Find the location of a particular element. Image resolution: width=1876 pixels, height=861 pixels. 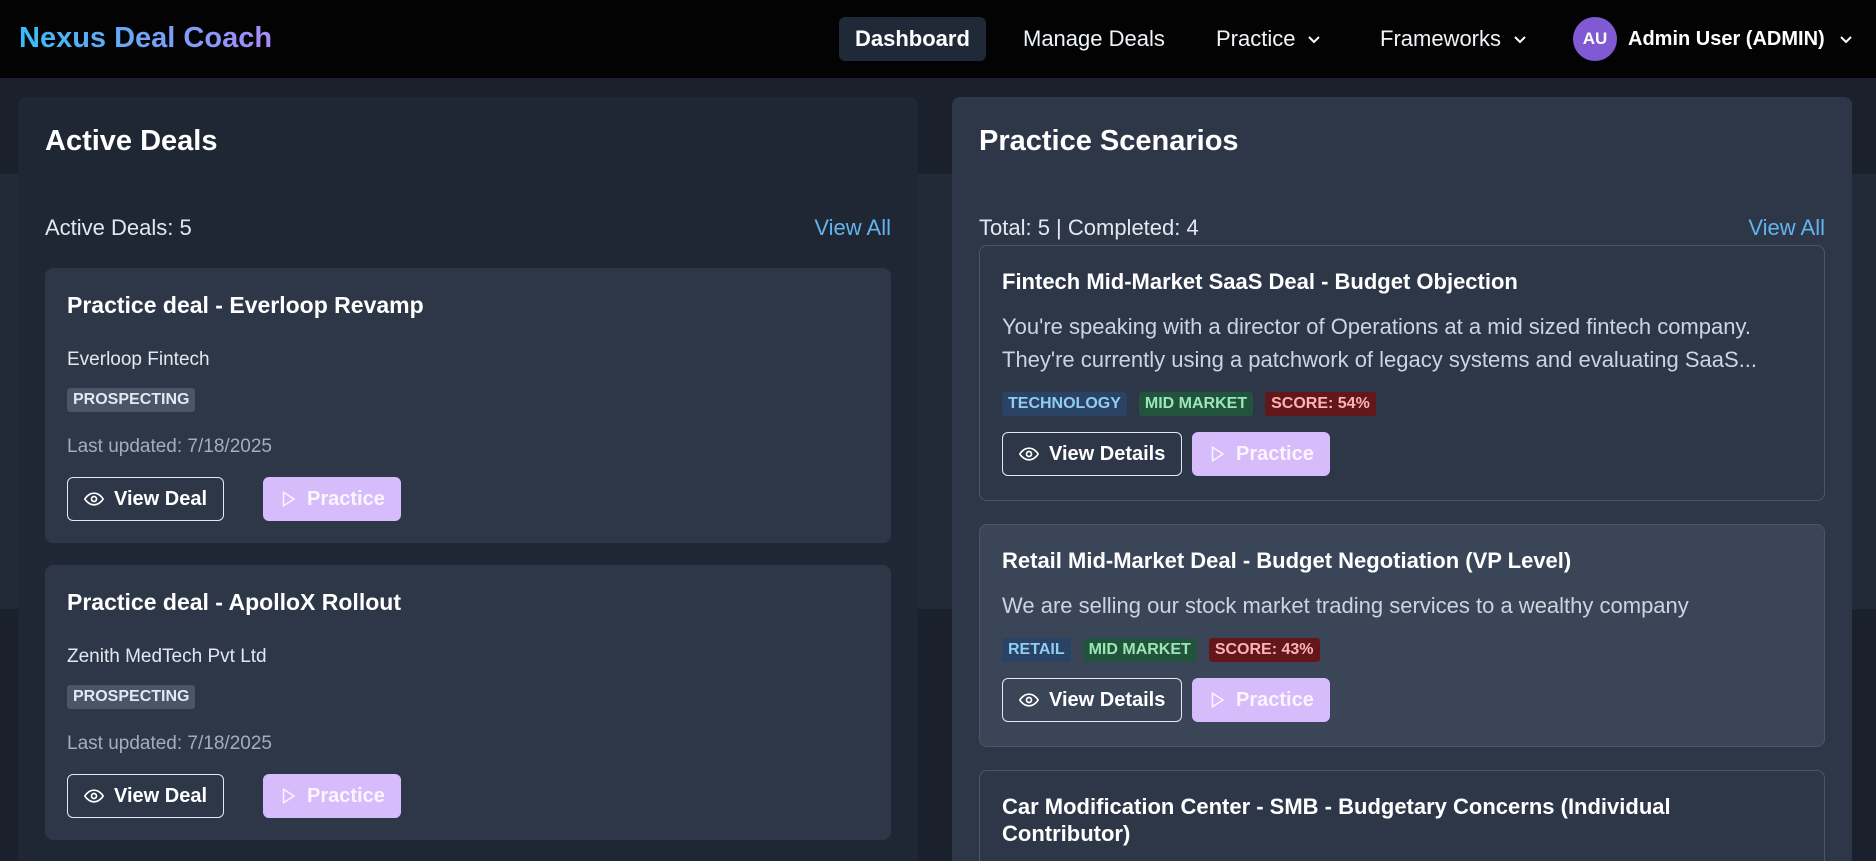

nav-dashboard: Dashboard is located at coordinates (912, 39).